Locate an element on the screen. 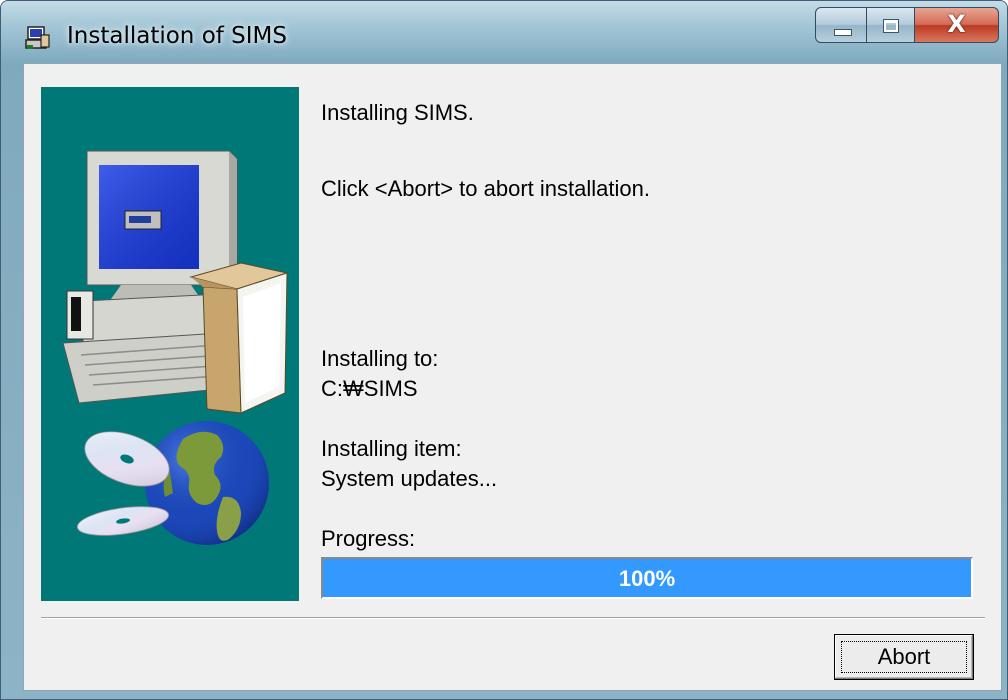  window-caption-buttons: X is located at coordinates (907, 26).